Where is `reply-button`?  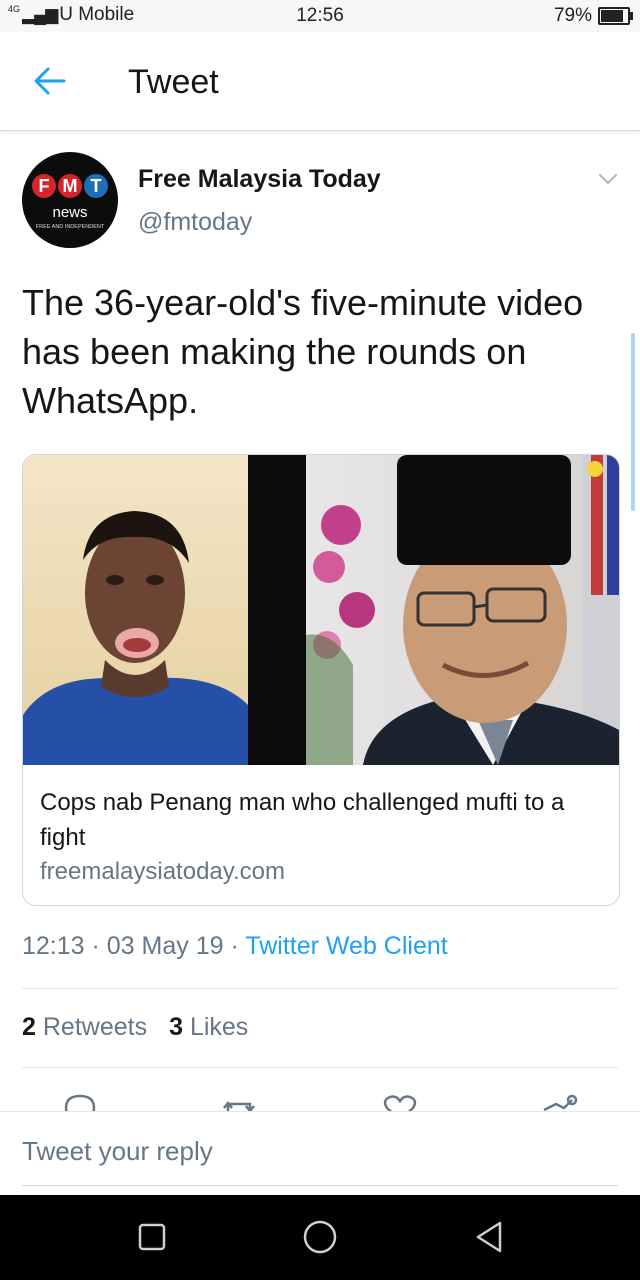
reply-button is located at coordinates (82, 1099).